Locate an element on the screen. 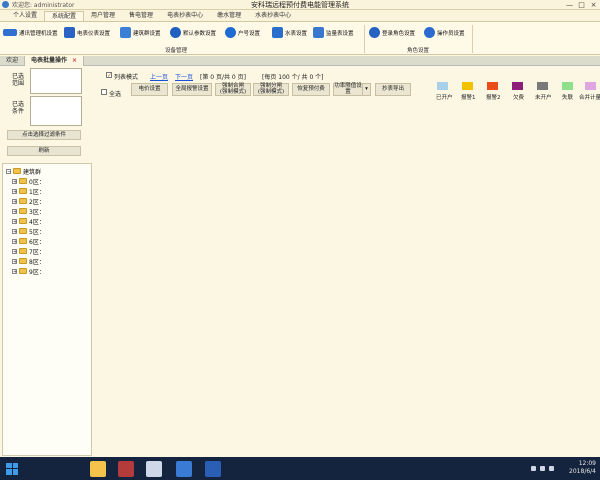  tree-node-zone-7: + 7区： is located at coordinates (28, 251).